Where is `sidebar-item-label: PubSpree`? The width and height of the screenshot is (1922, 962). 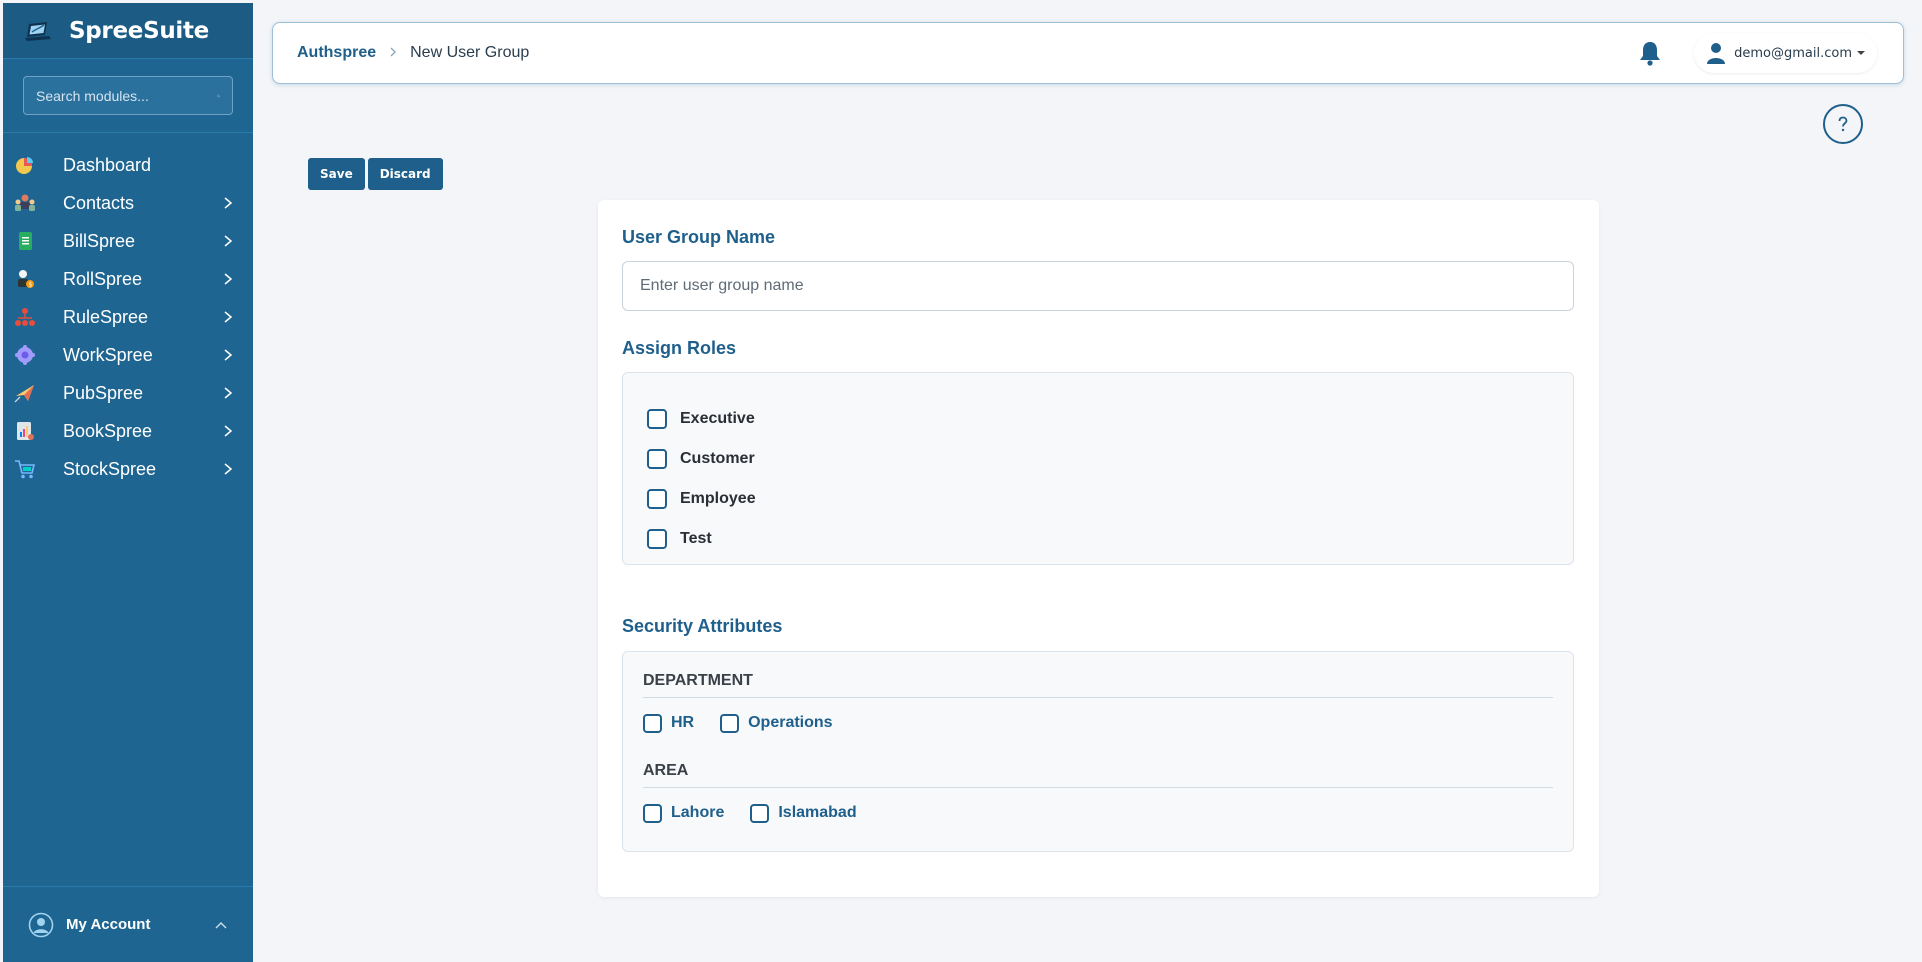
sidebar-item-label: PubSpree is located at coordinates (103, 392).